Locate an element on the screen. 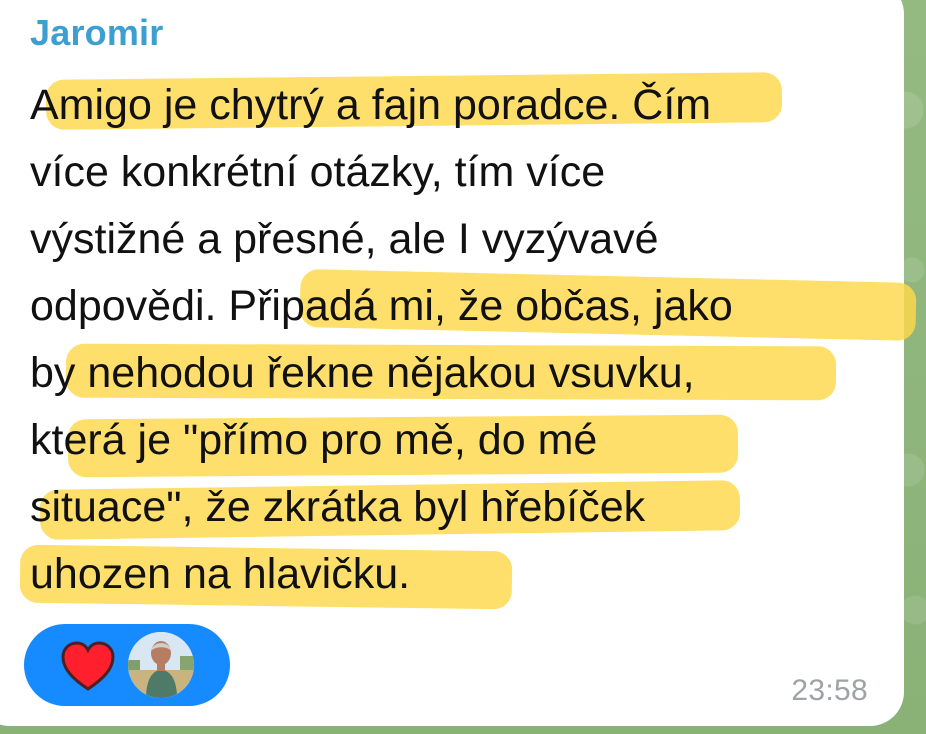 The height and width of the screenshot is (734, 926). message-line: Amigo je chytrý a fajn poradce. Čím is located at coordinates (371, 105).